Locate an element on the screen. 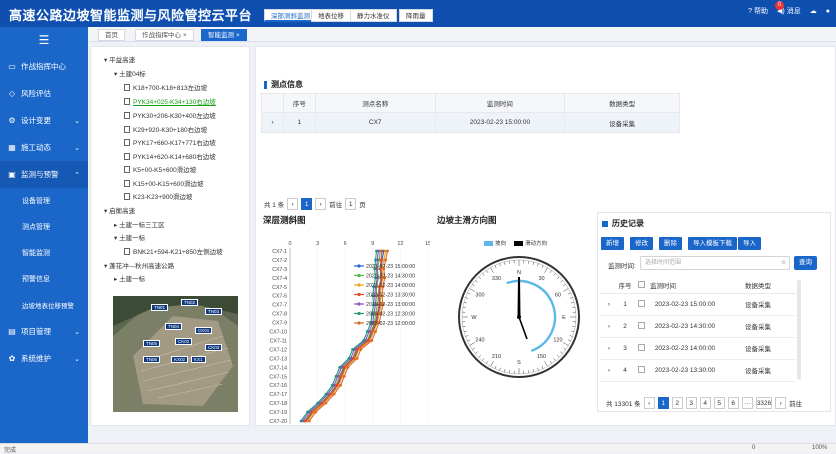  menu-toggle-icon: ☰ is located at coordinates (44, 40).